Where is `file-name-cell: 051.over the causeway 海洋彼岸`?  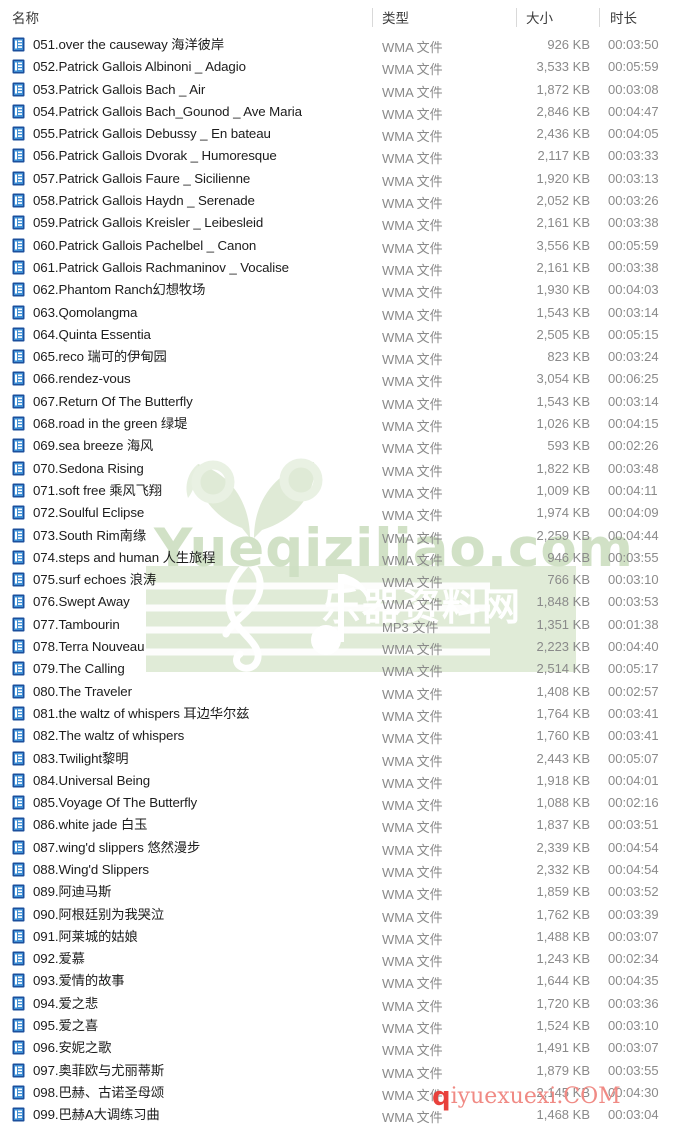 file-name-cell: 051.over the causeway 海洋彼岸 is located at coordinates (118, 44).